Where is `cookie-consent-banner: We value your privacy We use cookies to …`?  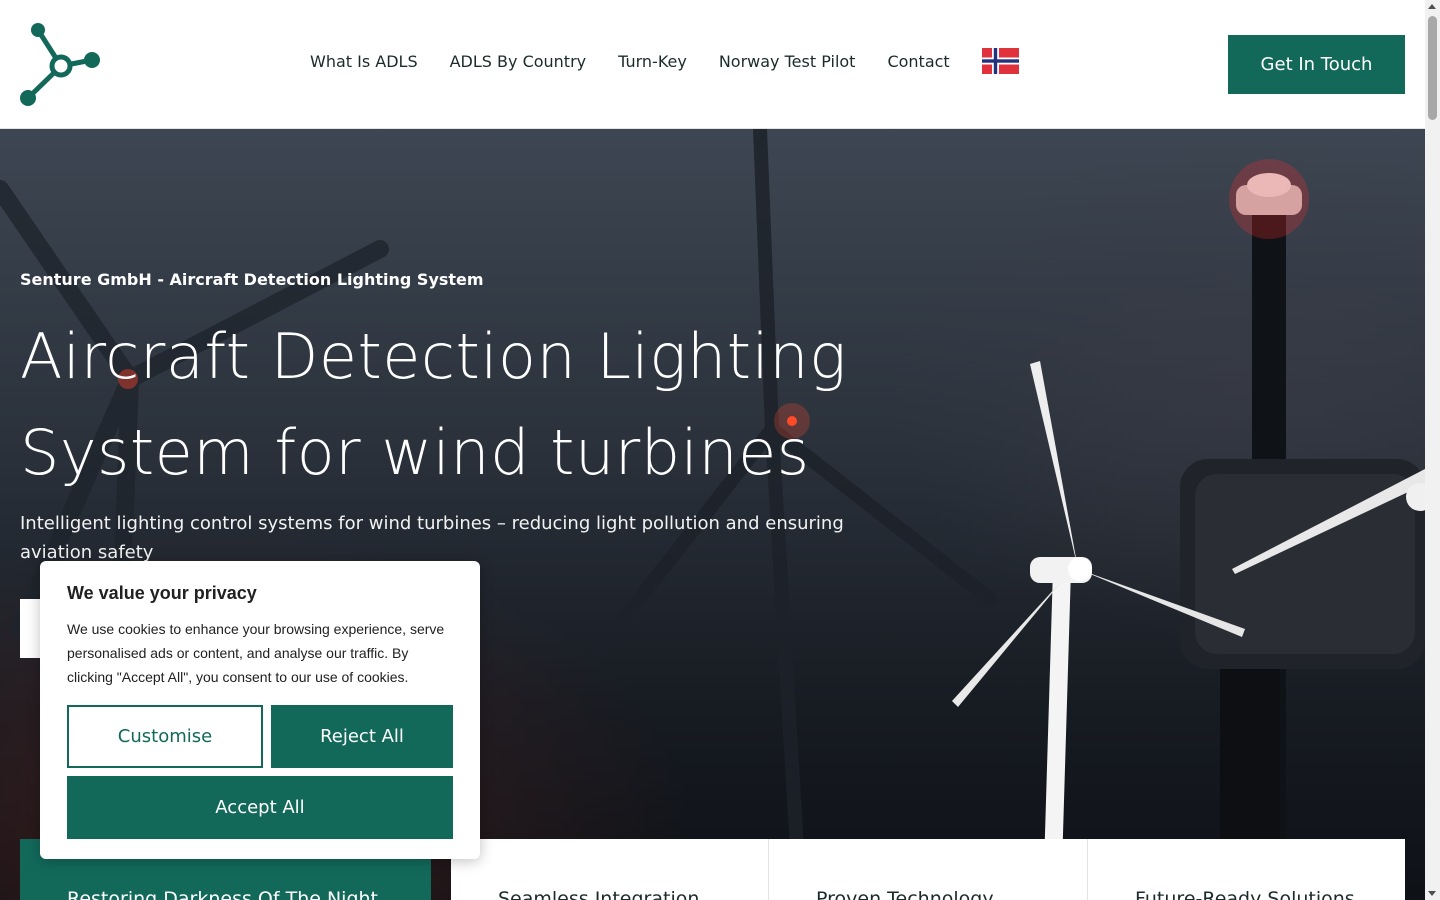
cookie-consent-banner: We value your privacy We use cookies to … is located at coordinates (260, 710).